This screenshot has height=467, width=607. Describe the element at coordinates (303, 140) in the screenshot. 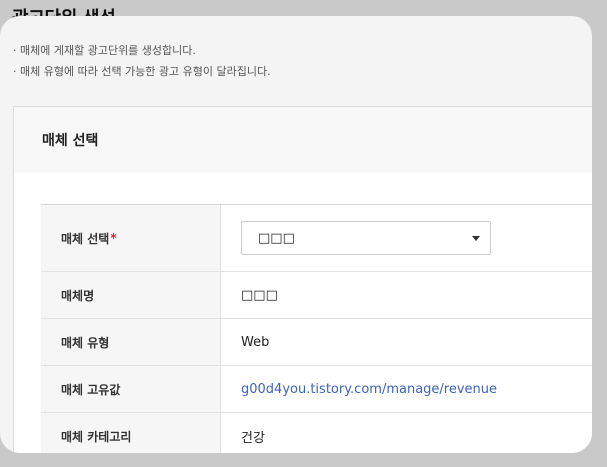

I see `panel-header: 매체 선택` at that location.